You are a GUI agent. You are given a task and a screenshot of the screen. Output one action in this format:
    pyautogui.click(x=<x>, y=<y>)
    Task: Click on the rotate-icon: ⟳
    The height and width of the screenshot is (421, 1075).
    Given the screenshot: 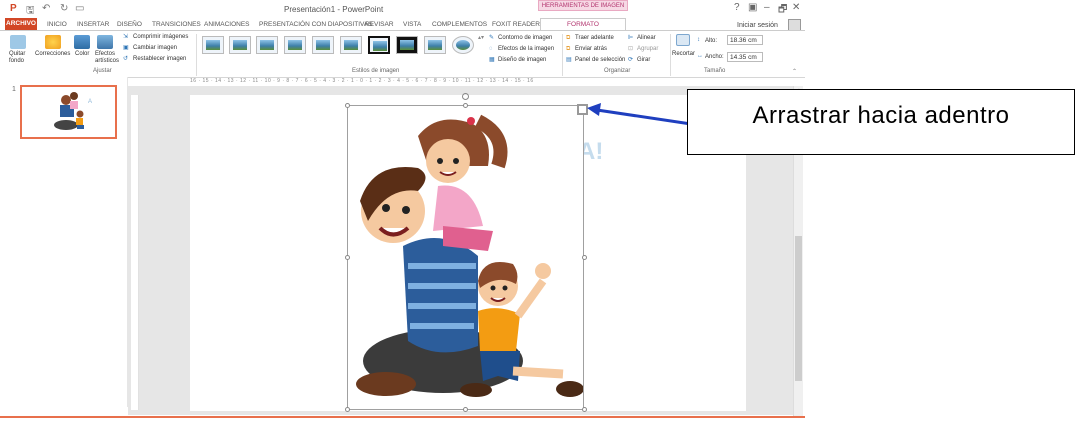 What is the action you would take?
    pyautogui.click(x=631, y=60)
    